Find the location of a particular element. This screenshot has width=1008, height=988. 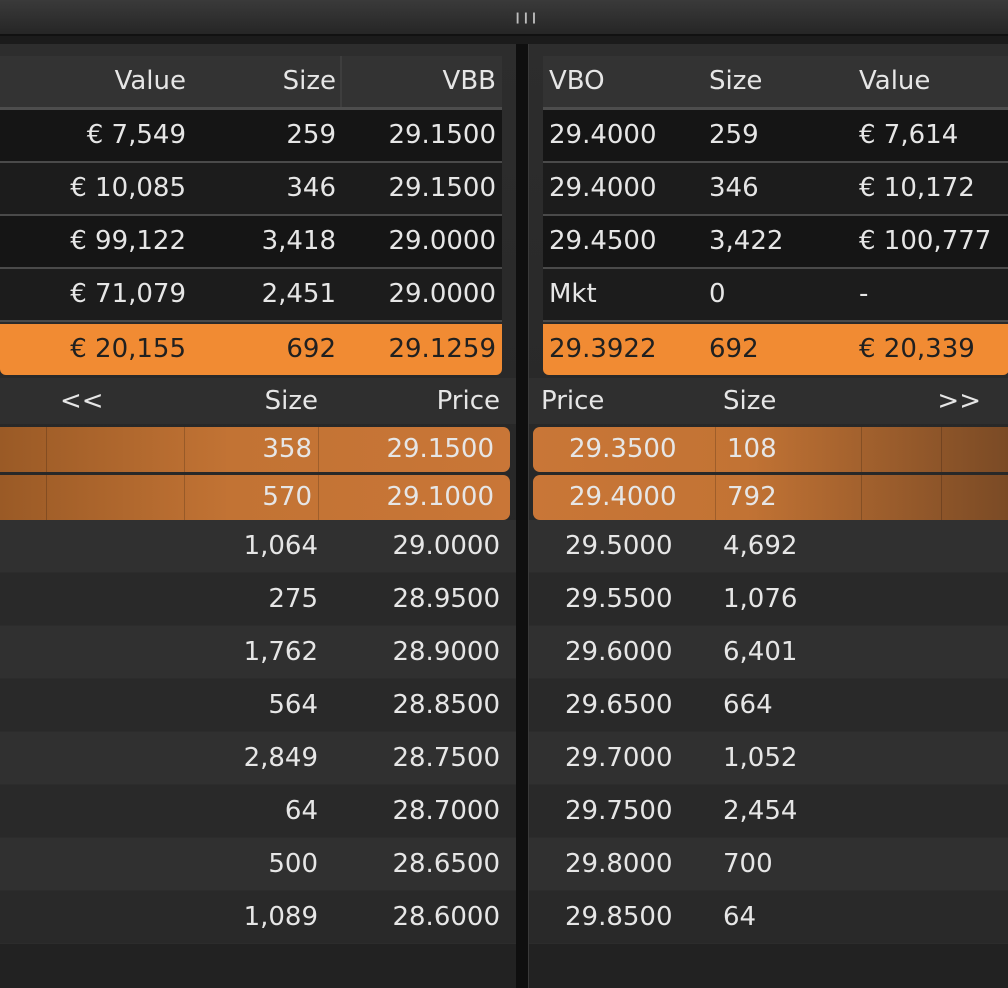

drag-handle-icon: ❙❙❙ is located at coordinates (526, 17).